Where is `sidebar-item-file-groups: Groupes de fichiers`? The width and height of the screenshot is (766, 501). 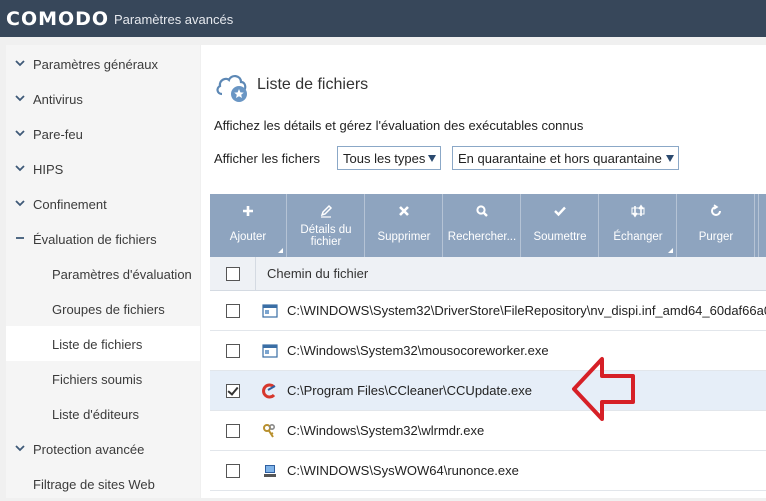 sidebar-item-file-groups: Groupes de fichiers is located at coordinates (103, 308).